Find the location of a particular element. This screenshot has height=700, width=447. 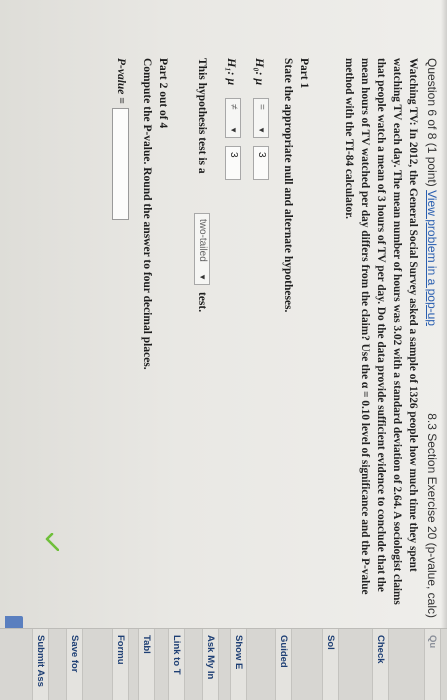

sidebar-item-save-for-later: Save for is located at coordinates (74, 664).